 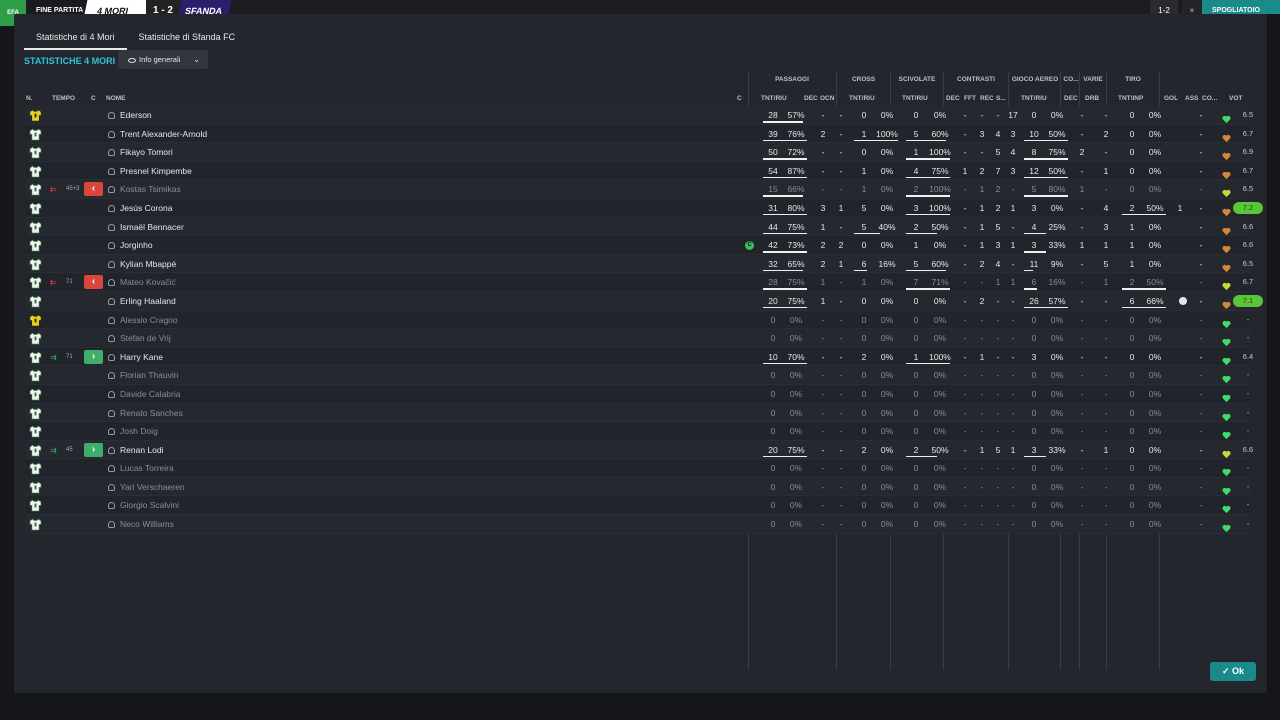 What do you see at coordinates (29, 98) in the screenshot?
I see `col-n: N.` at bounding box center [29, 98].